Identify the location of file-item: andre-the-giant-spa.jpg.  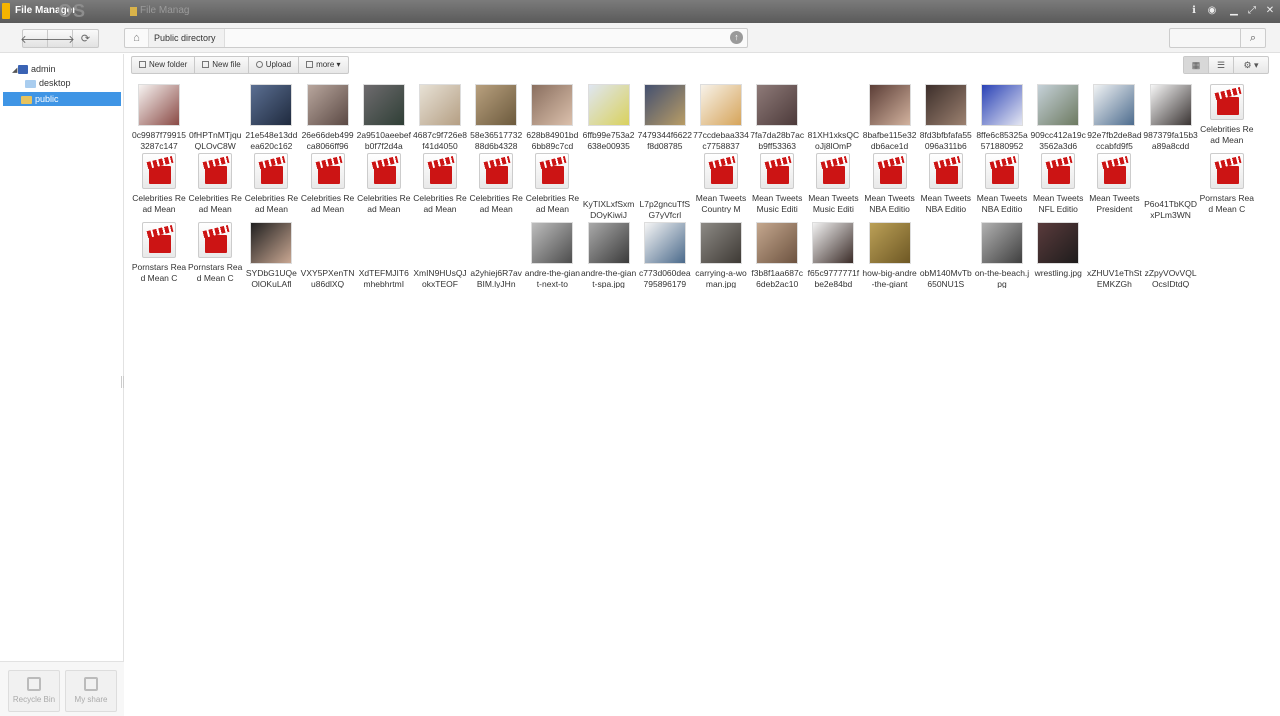
(609, 253).